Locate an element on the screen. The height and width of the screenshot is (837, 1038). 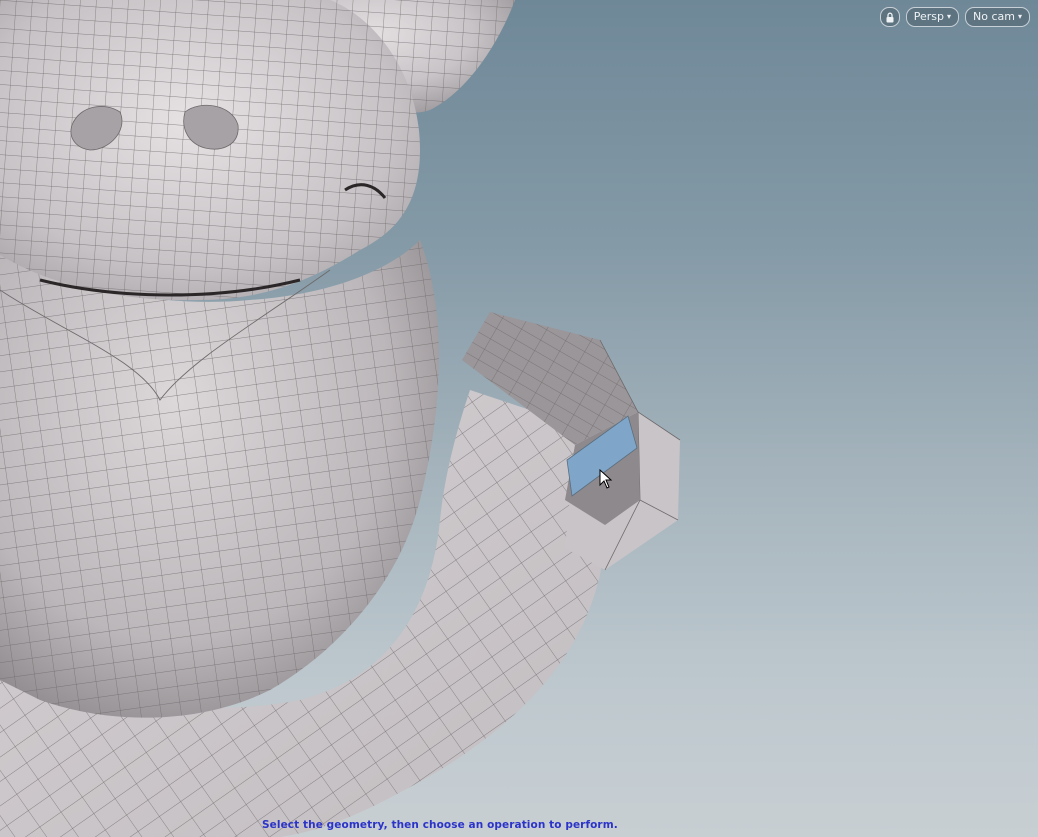
camera-menu-button: No cam ▾ is located at coordinates (997, 17).